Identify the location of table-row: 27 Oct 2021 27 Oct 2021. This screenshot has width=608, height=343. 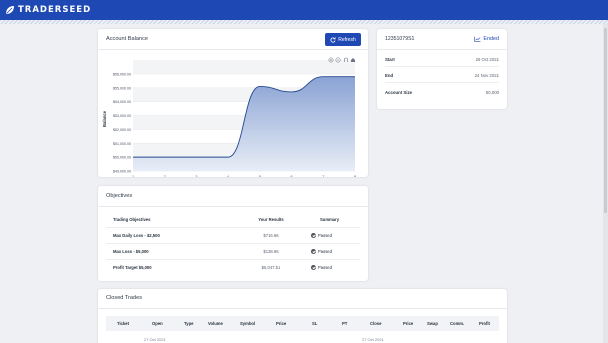
(302, 339).